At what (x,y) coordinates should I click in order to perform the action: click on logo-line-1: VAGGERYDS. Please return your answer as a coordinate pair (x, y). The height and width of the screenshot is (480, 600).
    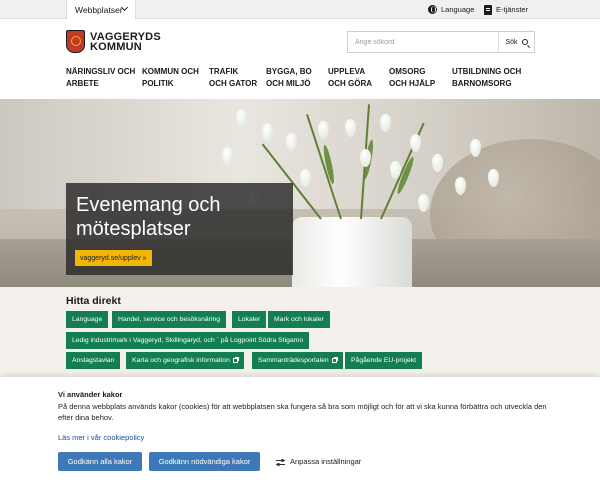
    Looking at the image, I should click on (125, 36).